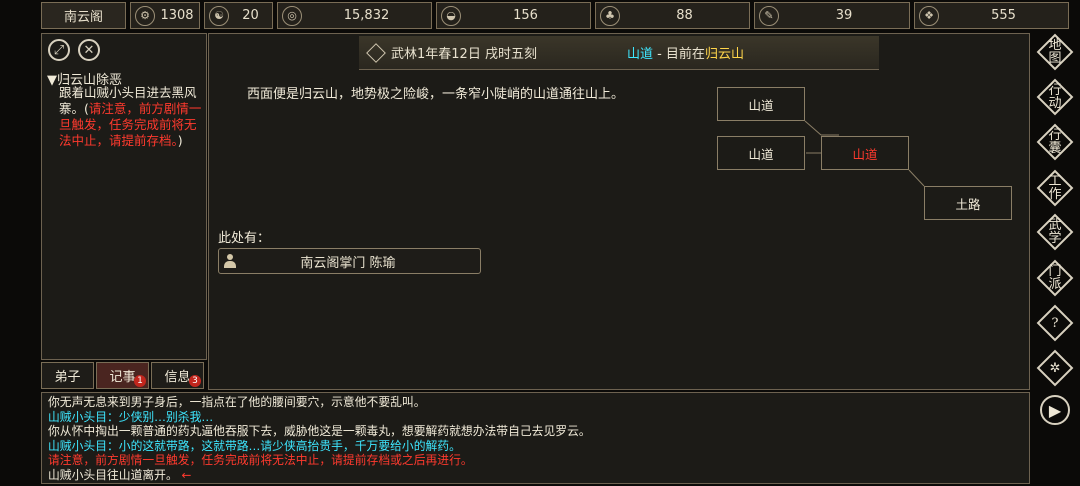 Image resolution: width=1080 pixels, height=486 pixels. I want to click on action-button: 行动, so click(1055, 97).